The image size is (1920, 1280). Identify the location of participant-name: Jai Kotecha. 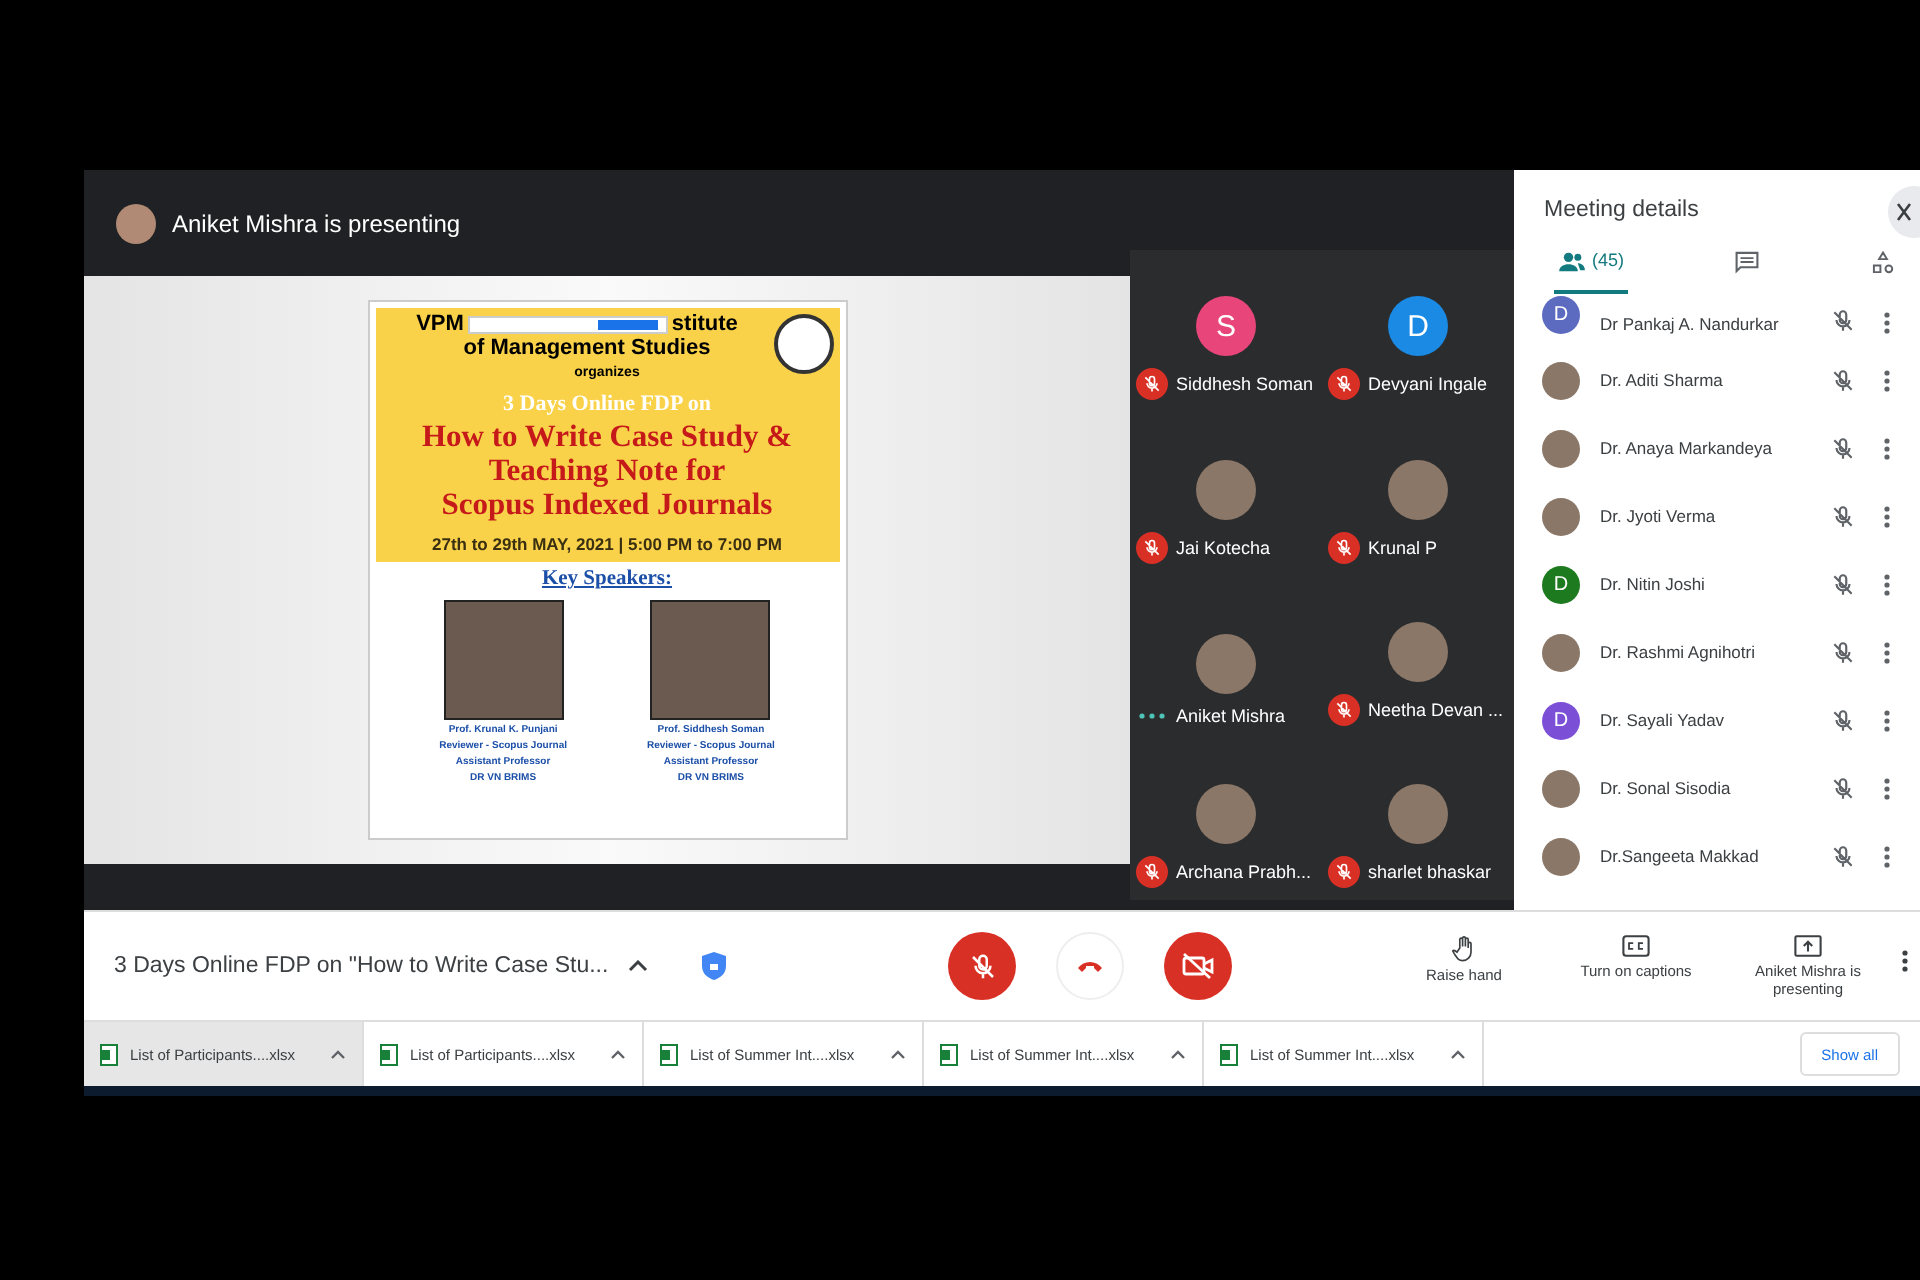
(1223, 547).